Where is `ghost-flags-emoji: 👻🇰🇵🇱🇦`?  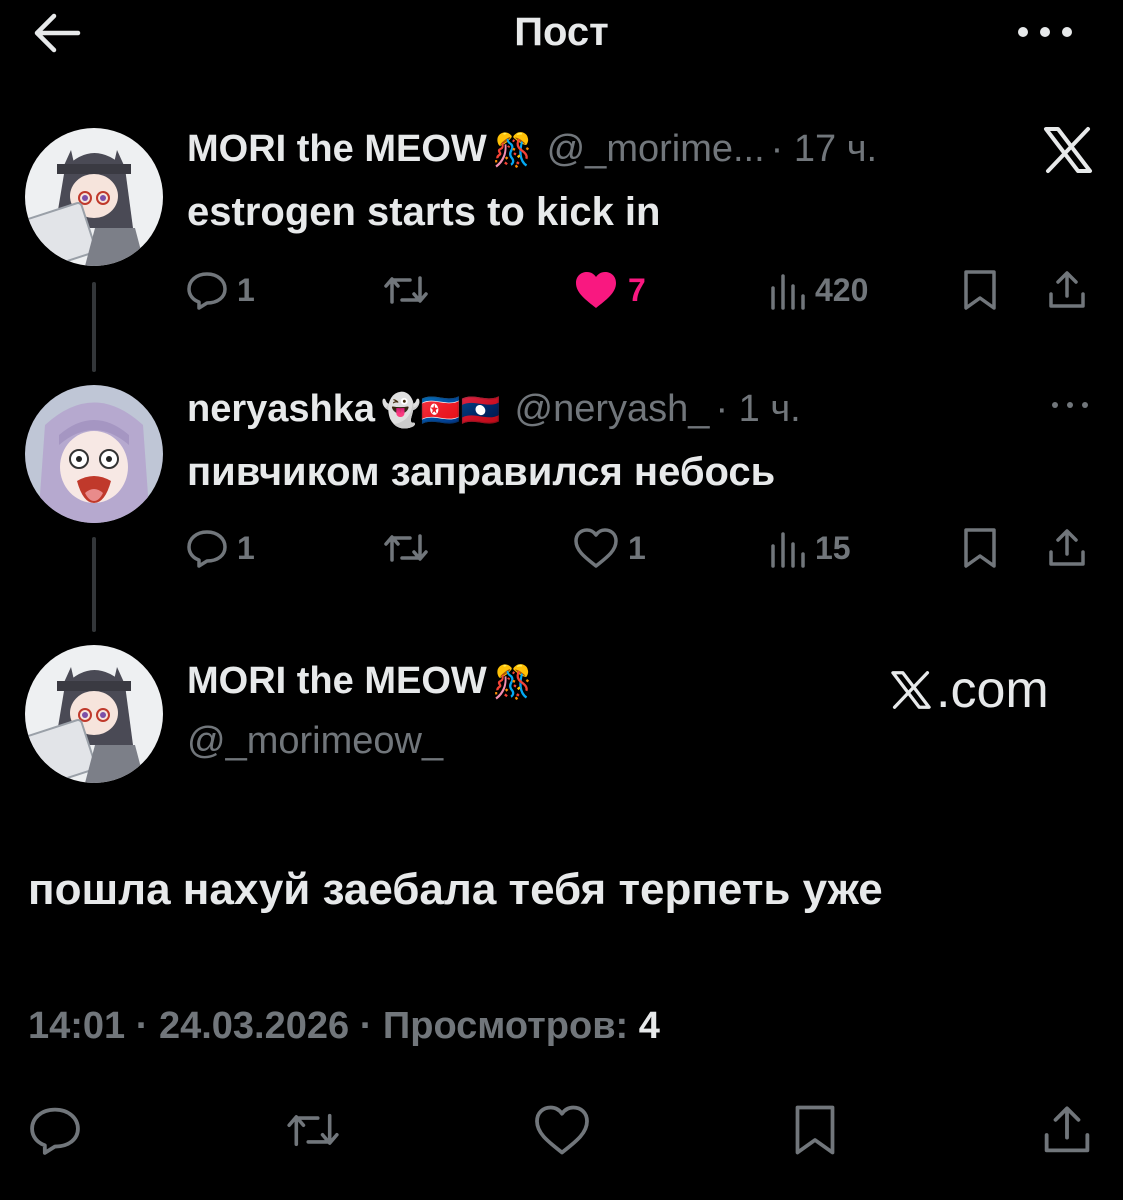 ghost-flags-emoji: 👻🇰🇵🇱🇦 is located at coordinates (441, 410).